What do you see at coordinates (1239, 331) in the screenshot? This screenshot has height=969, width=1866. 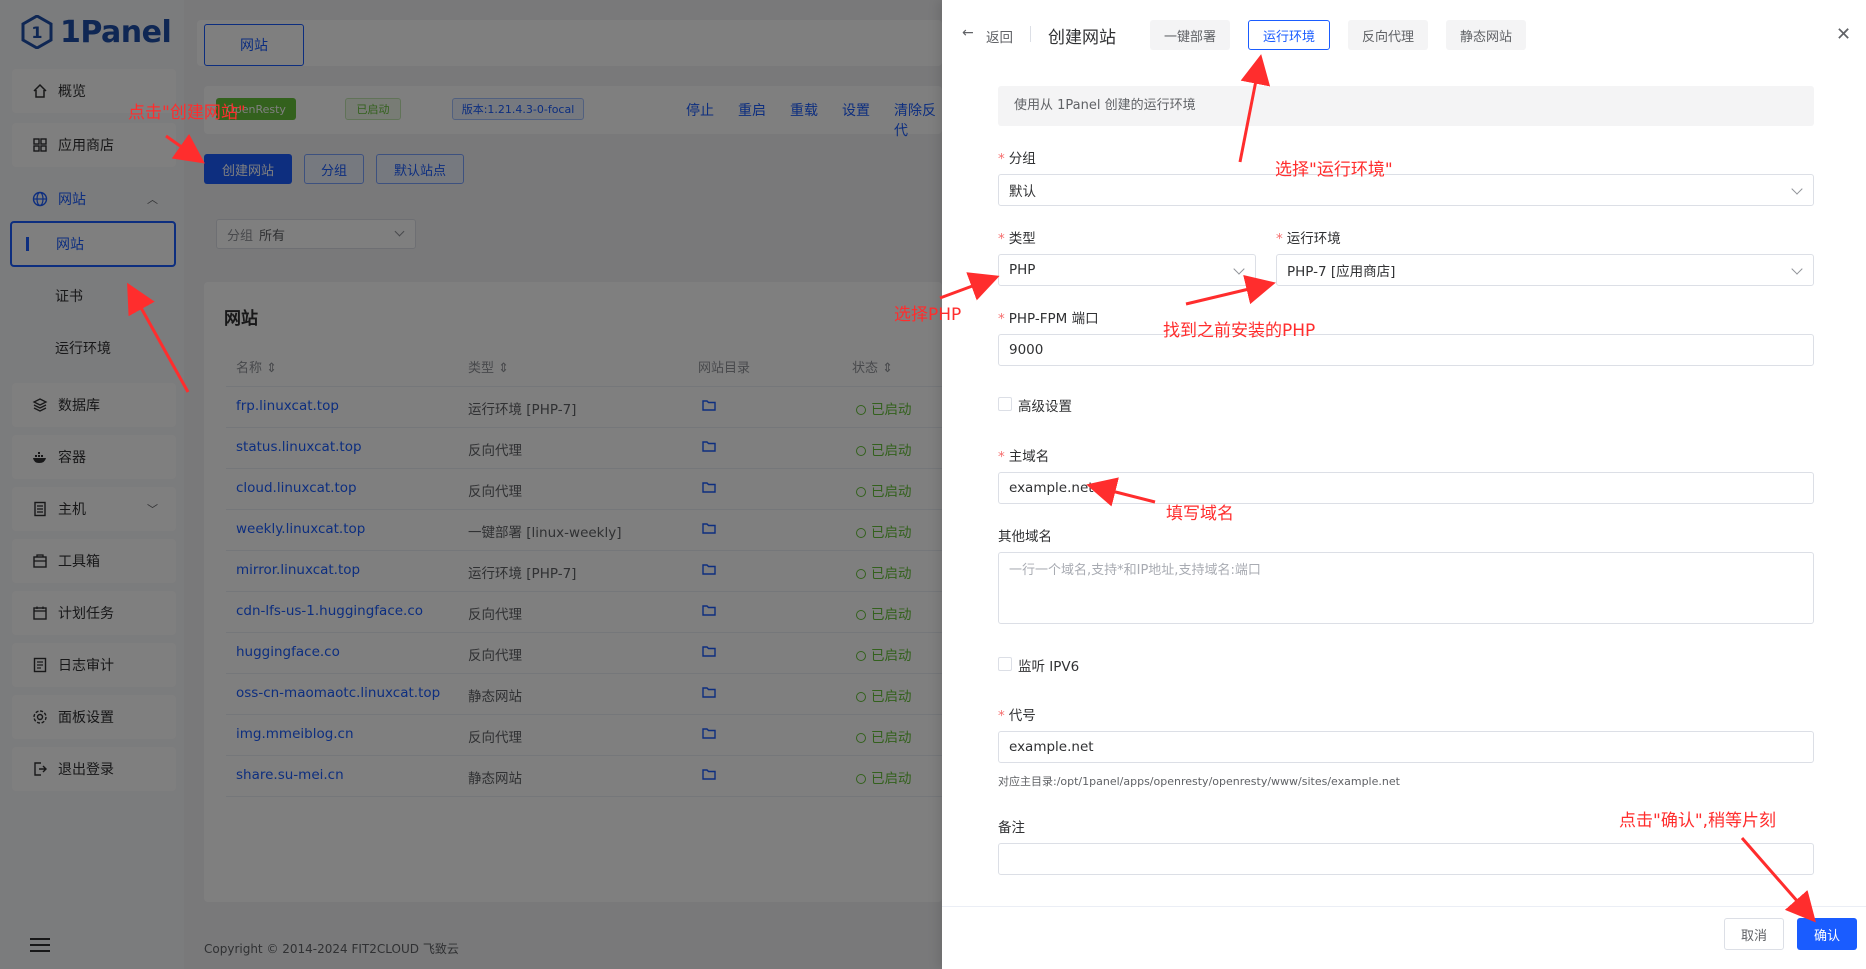 I see `annotation-find-php: 找到之前安装的PHP` at bounding box center [1239, 331].